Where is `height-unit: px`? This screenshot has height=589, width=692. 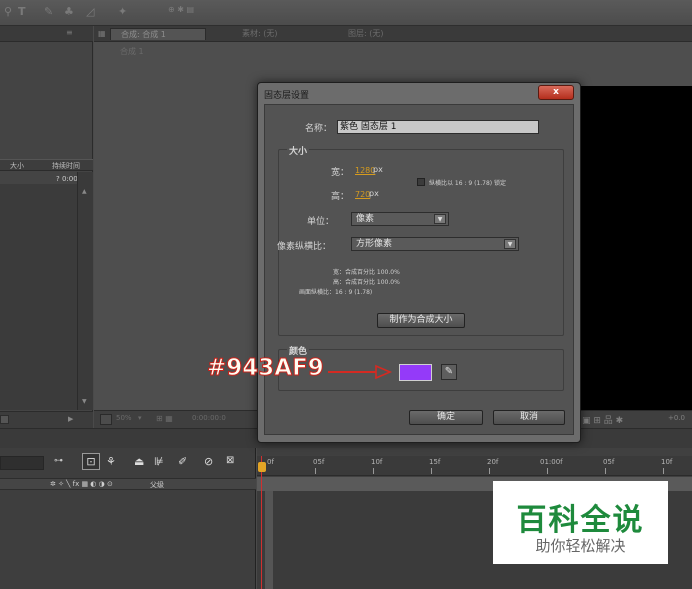 height-unit: px is located at coordinates (374, 193).